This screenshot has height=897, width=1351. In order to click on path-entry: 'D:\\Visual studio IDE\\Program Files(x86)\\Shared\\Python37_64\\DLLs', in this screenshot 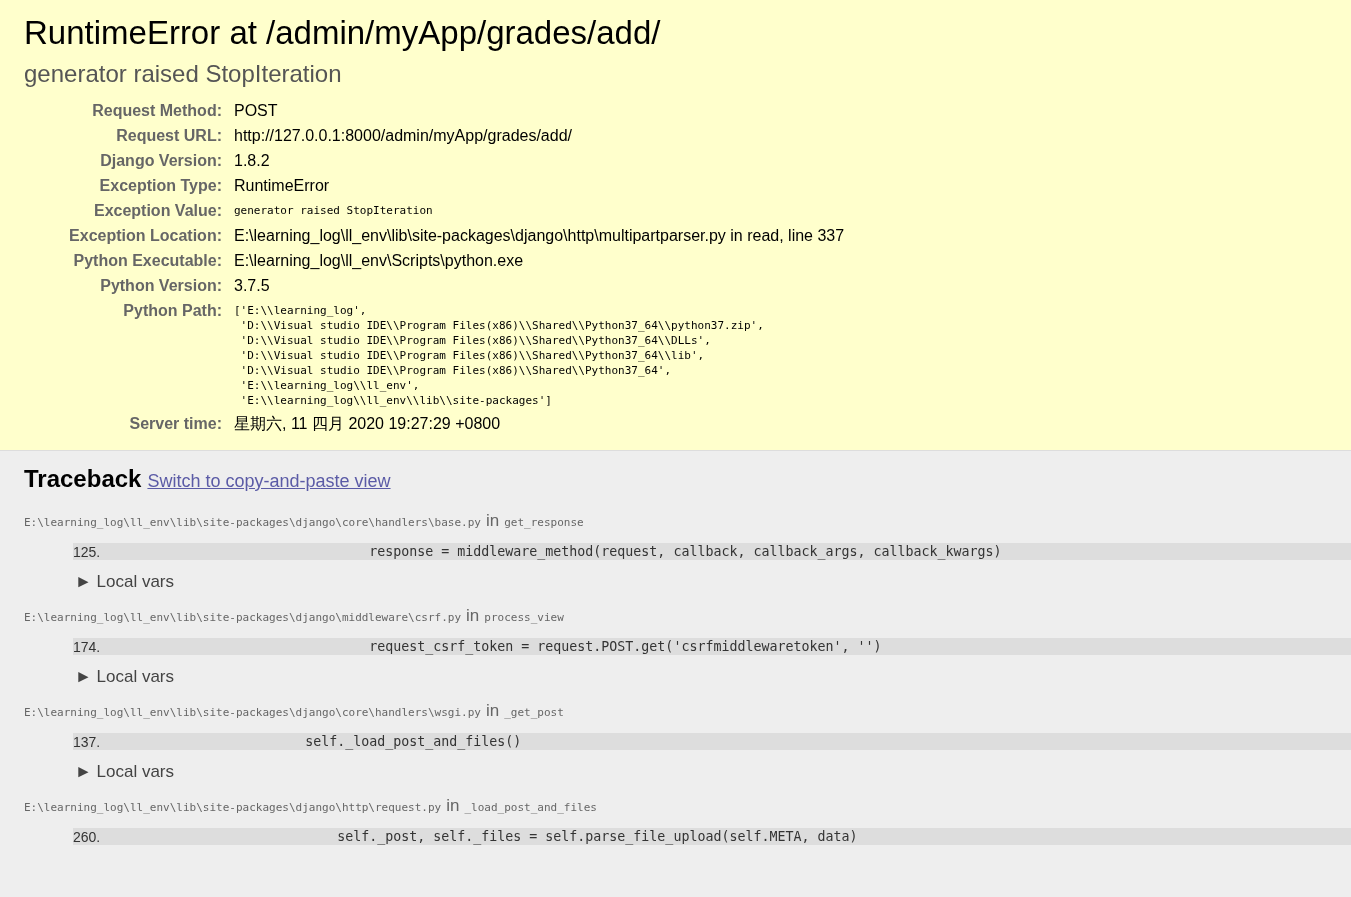, I will do `click(475, 340)`.